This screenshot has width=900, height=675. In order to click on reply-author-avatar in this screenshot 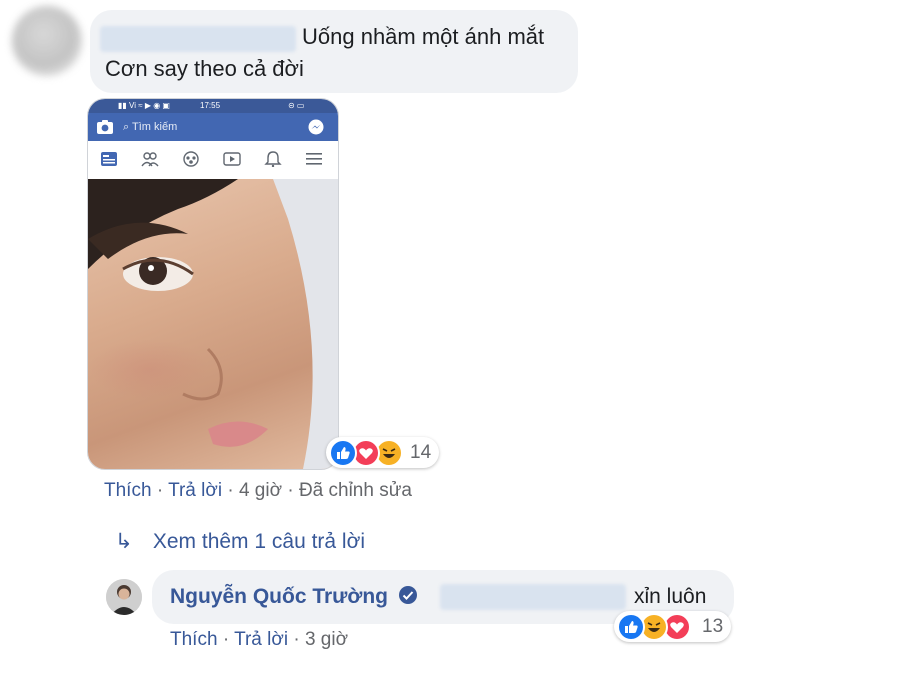, I will do `click(124, 597)`.